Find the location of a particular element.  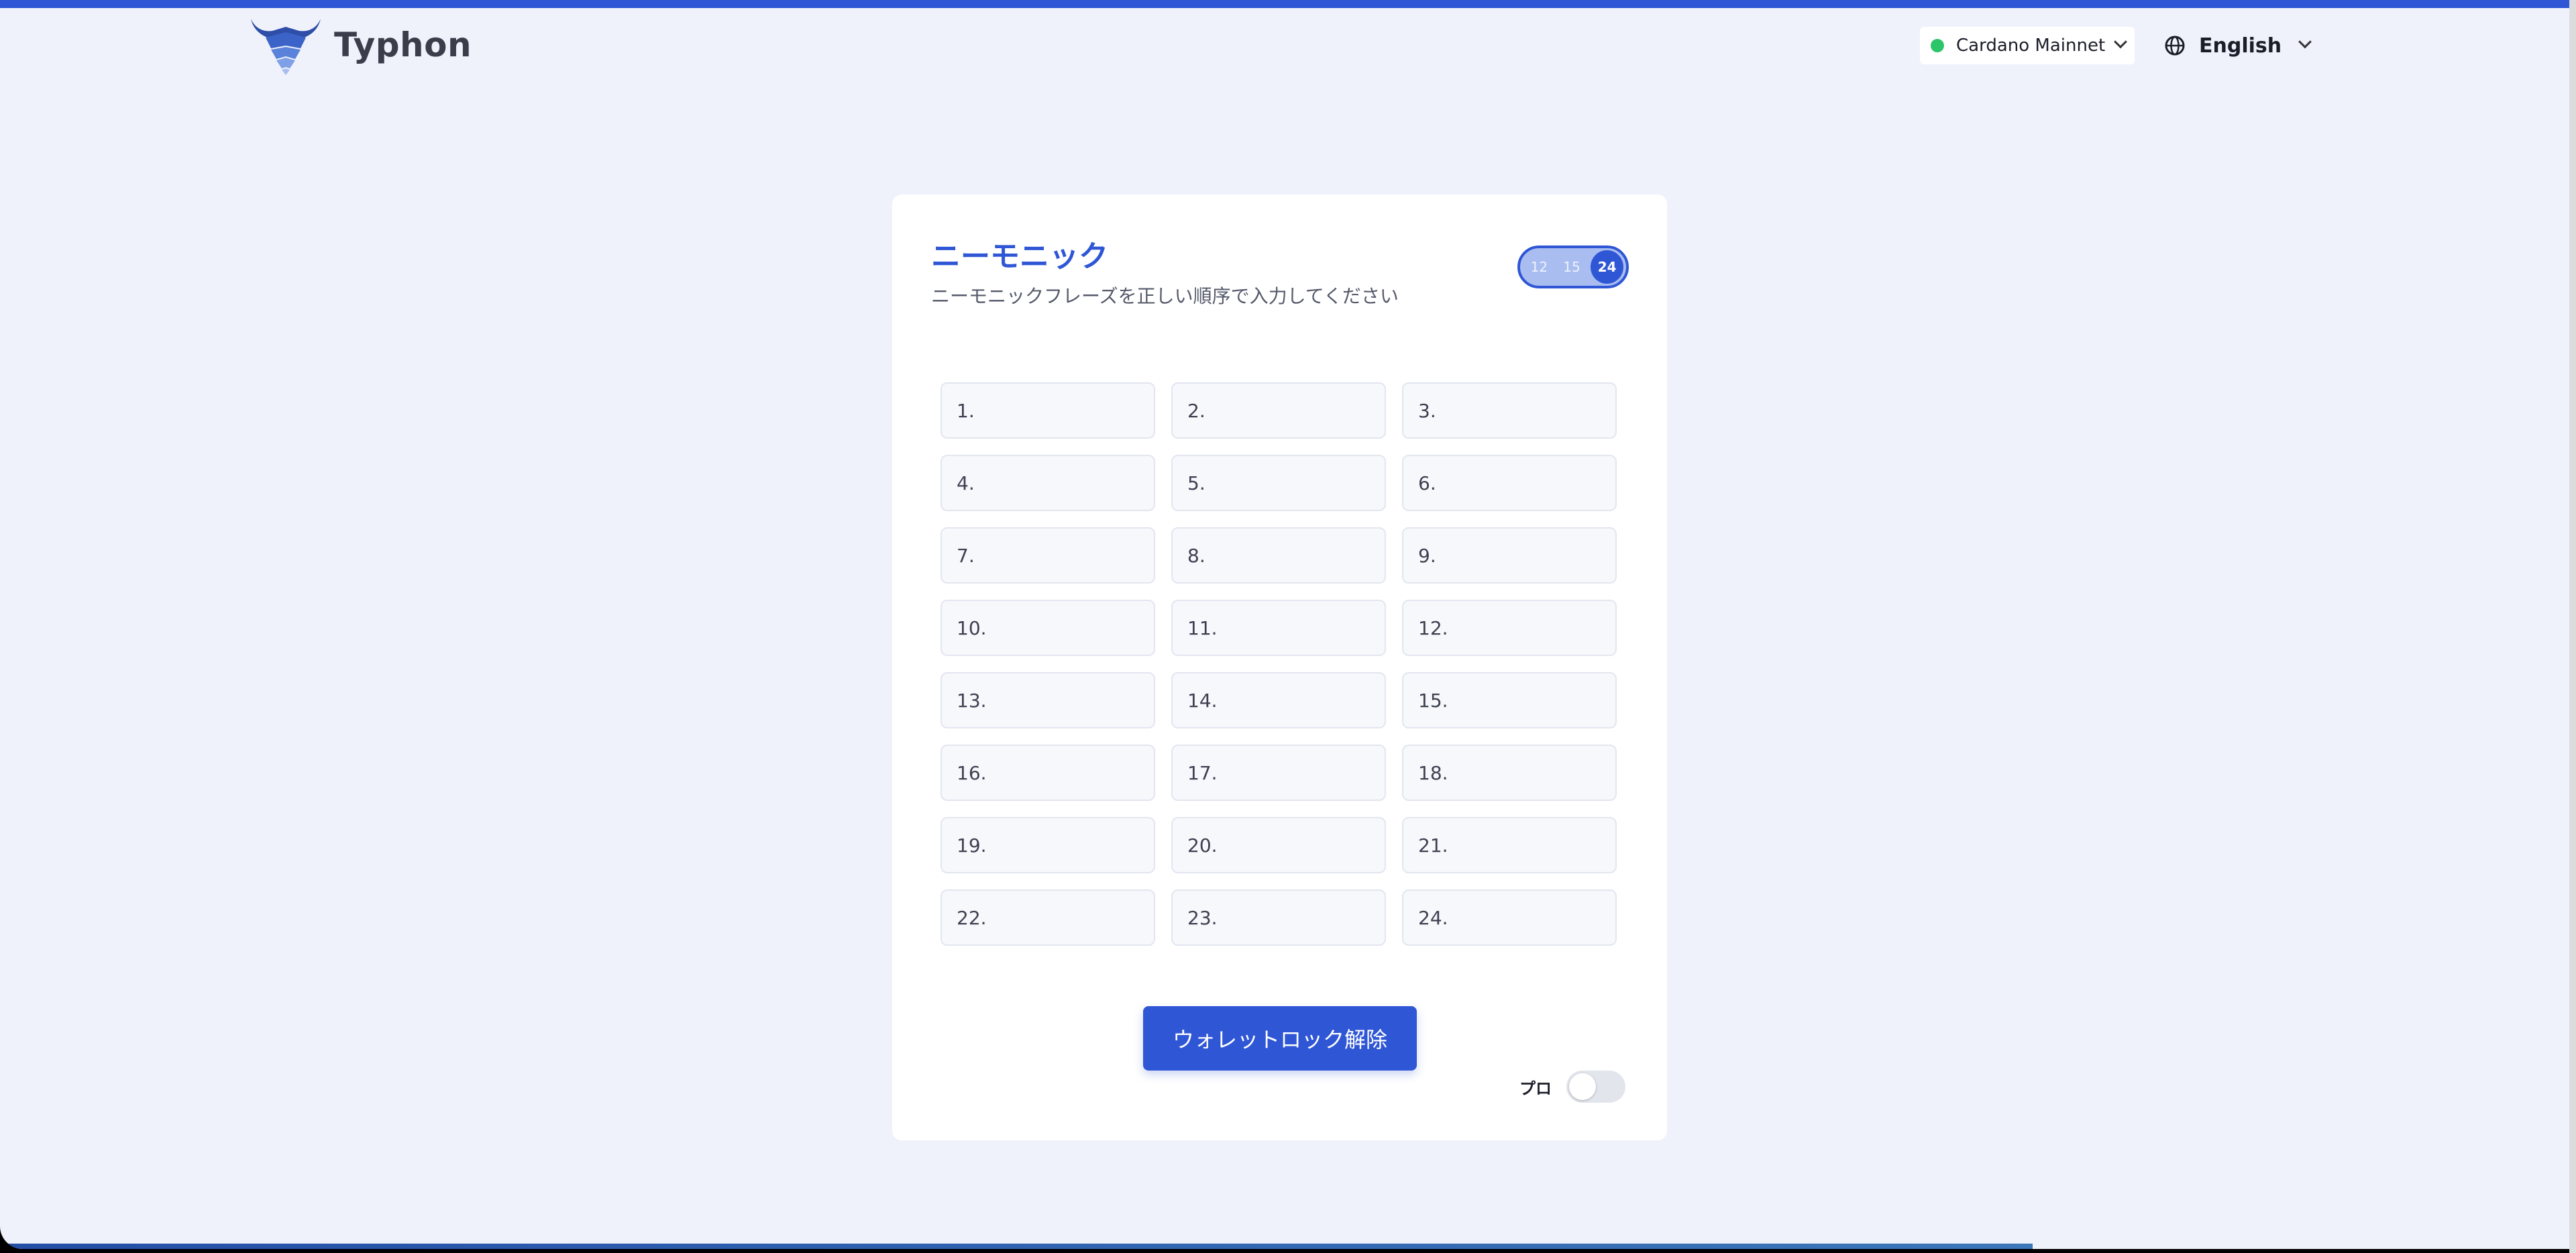

word-input-15: 15. is located at coordinates (1509, 700).